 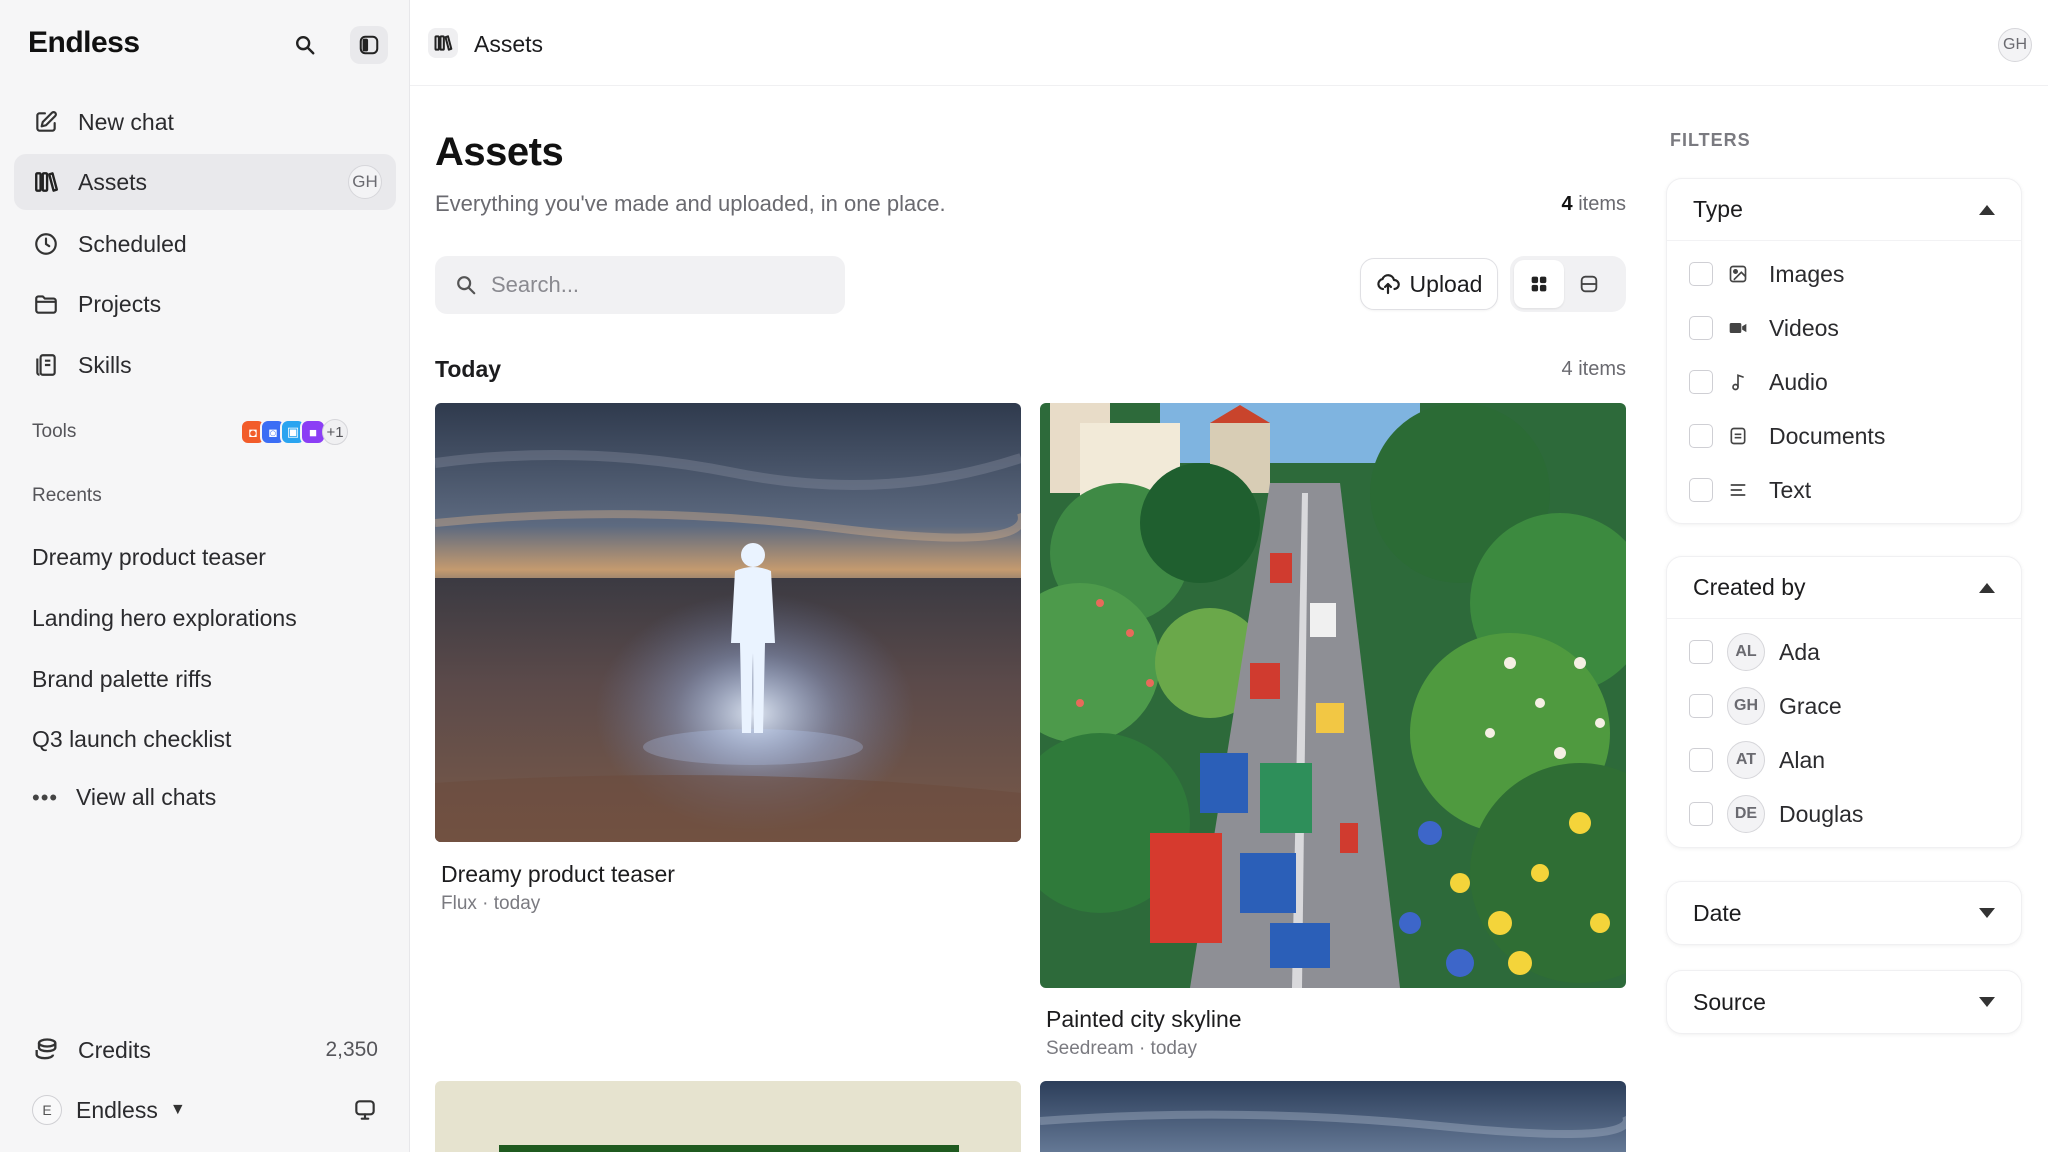 What do you see at coordinates (1738, 328) in the screenshot?
I see `video-icon` at bounding box center [1738, 328].